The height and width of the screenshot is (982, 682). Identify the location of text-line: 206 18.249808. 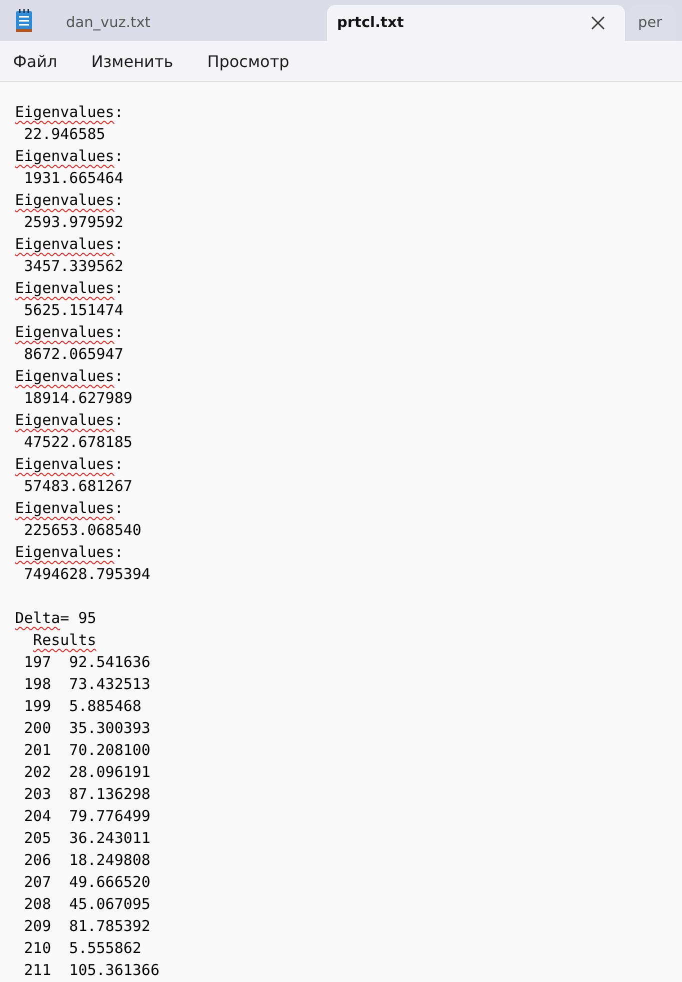
(86, 860).